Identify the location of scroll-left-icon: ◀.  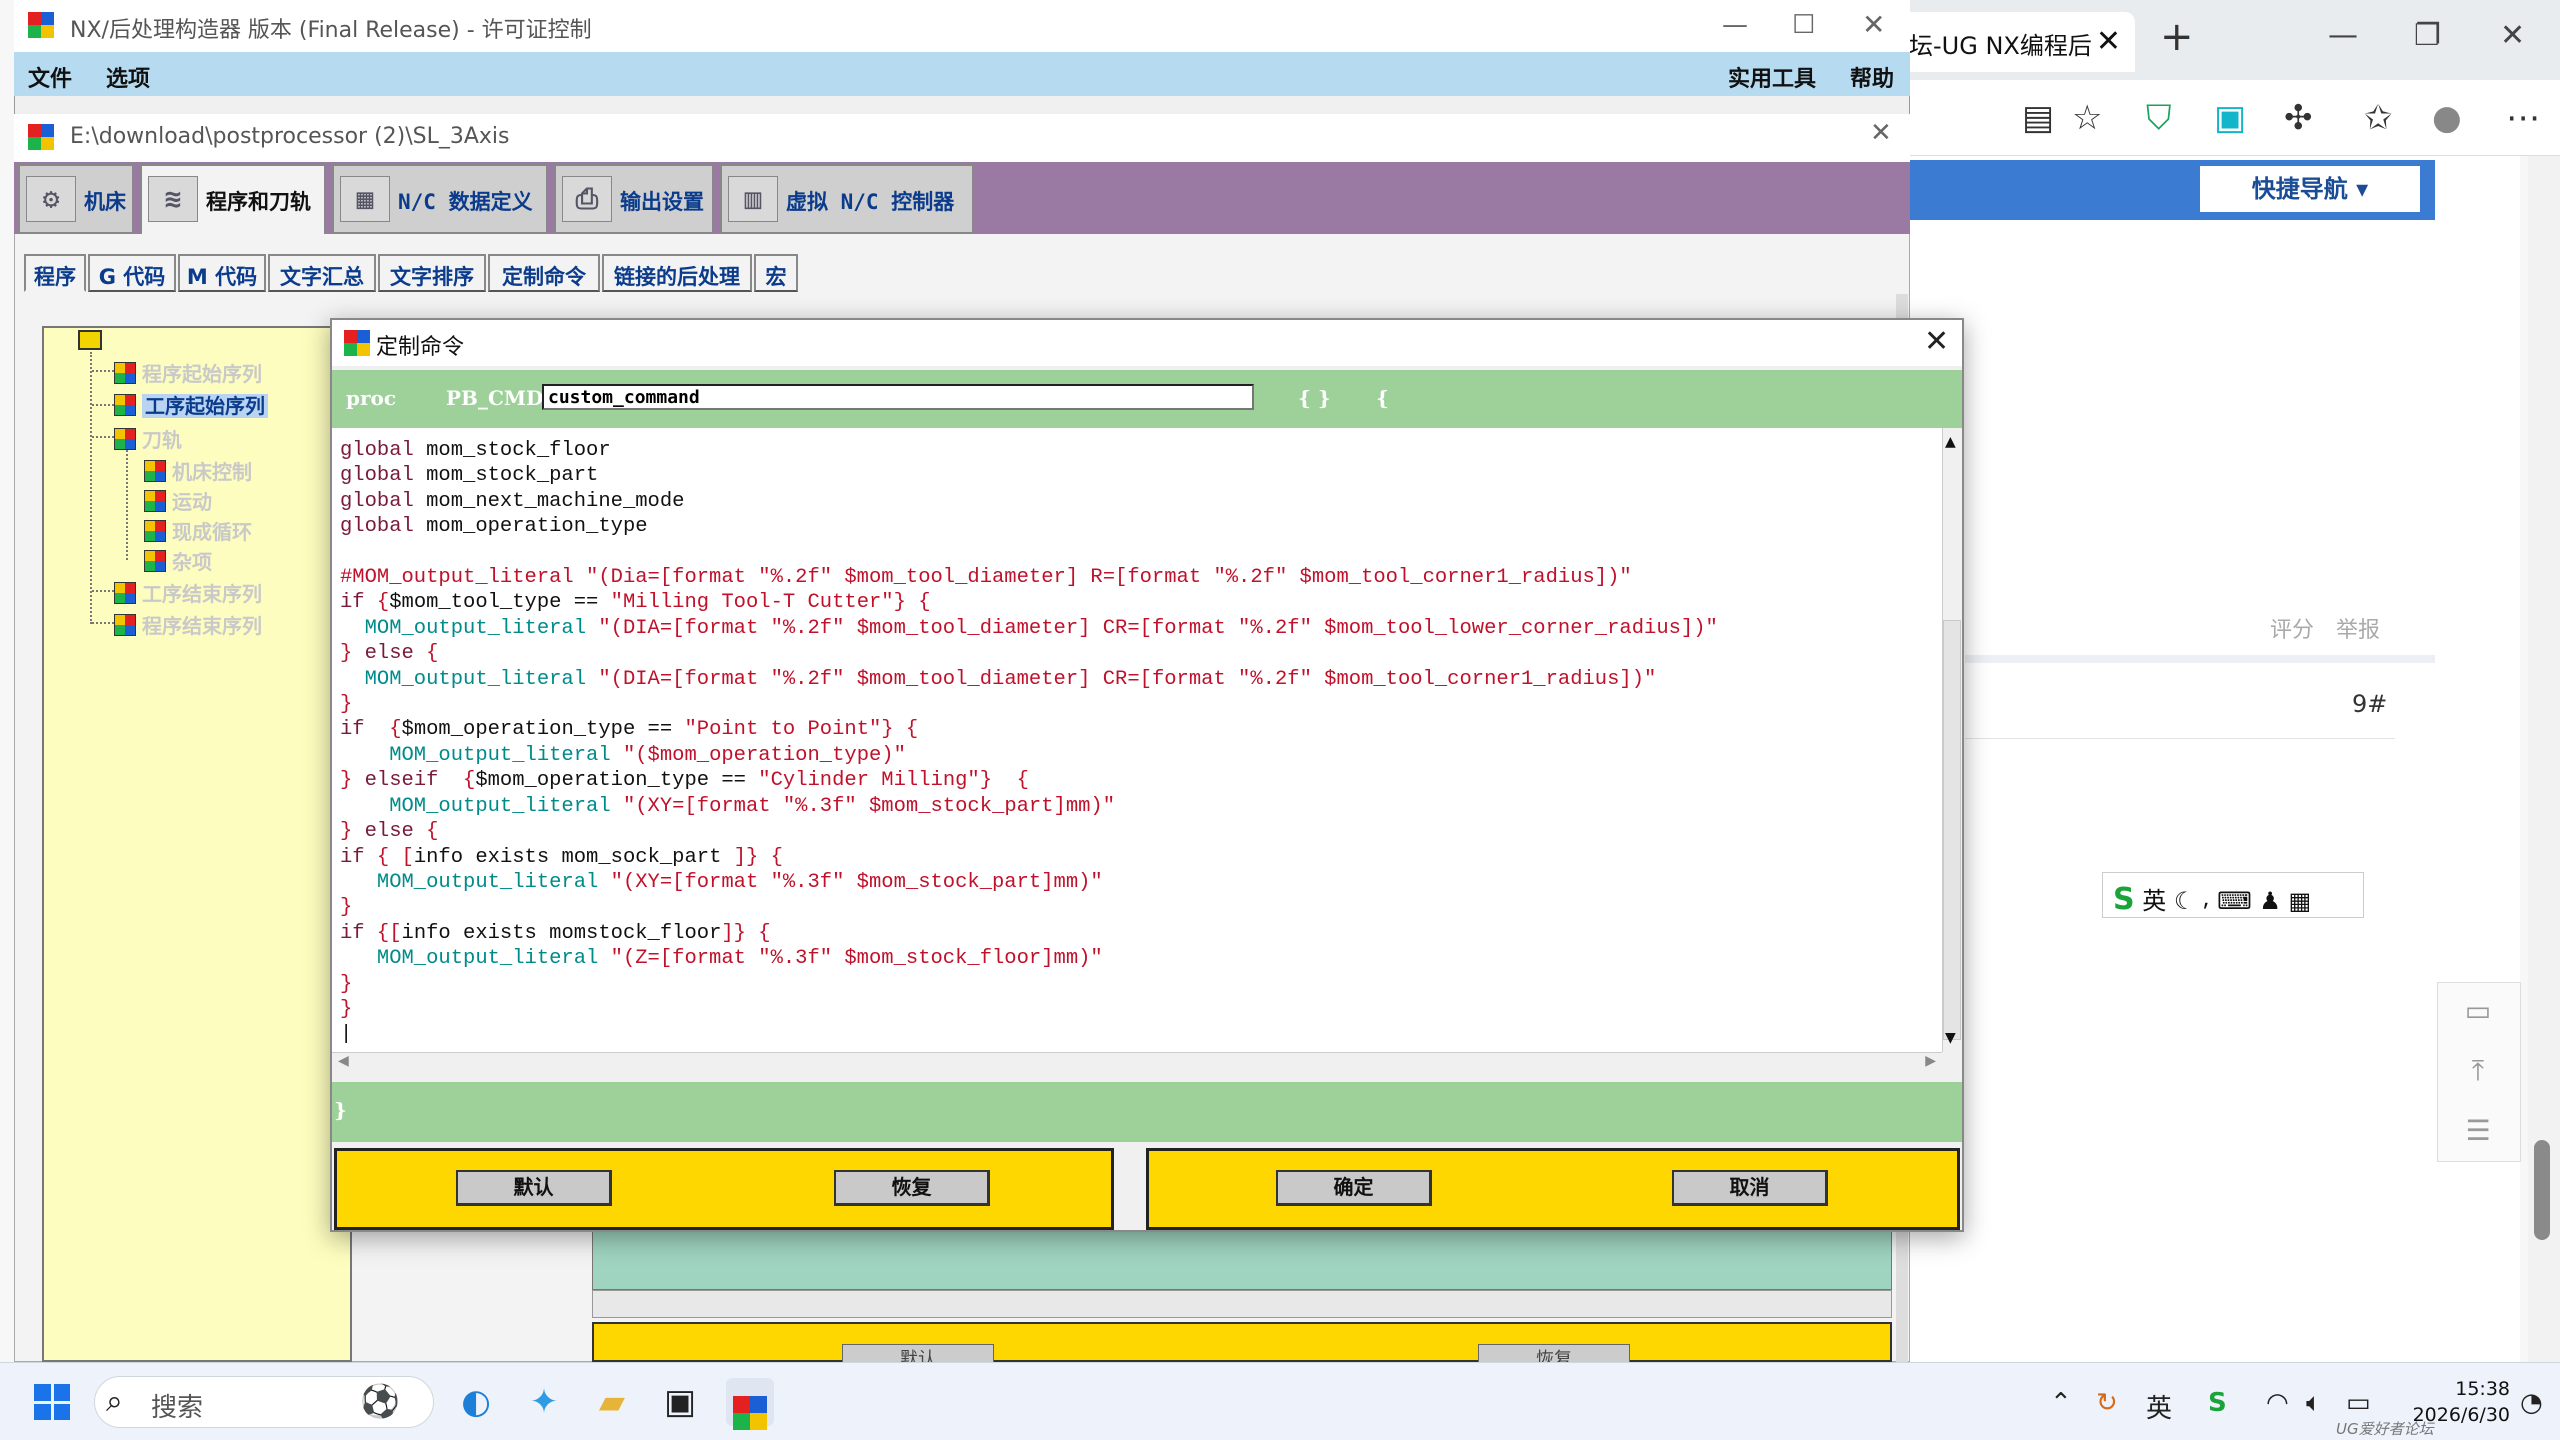
(343, 1061).